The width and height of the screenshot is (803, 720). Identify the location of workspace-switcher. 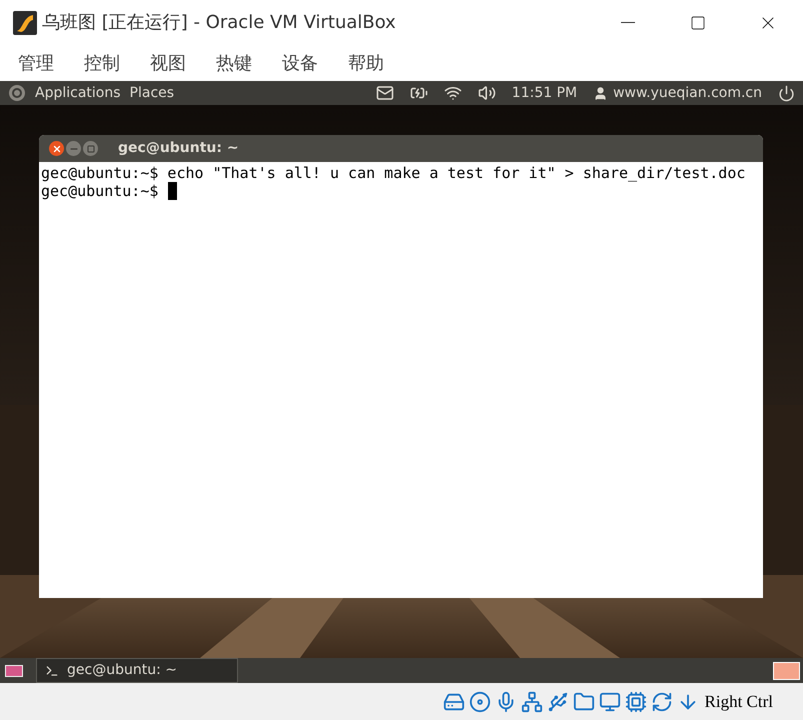
(786, 671).